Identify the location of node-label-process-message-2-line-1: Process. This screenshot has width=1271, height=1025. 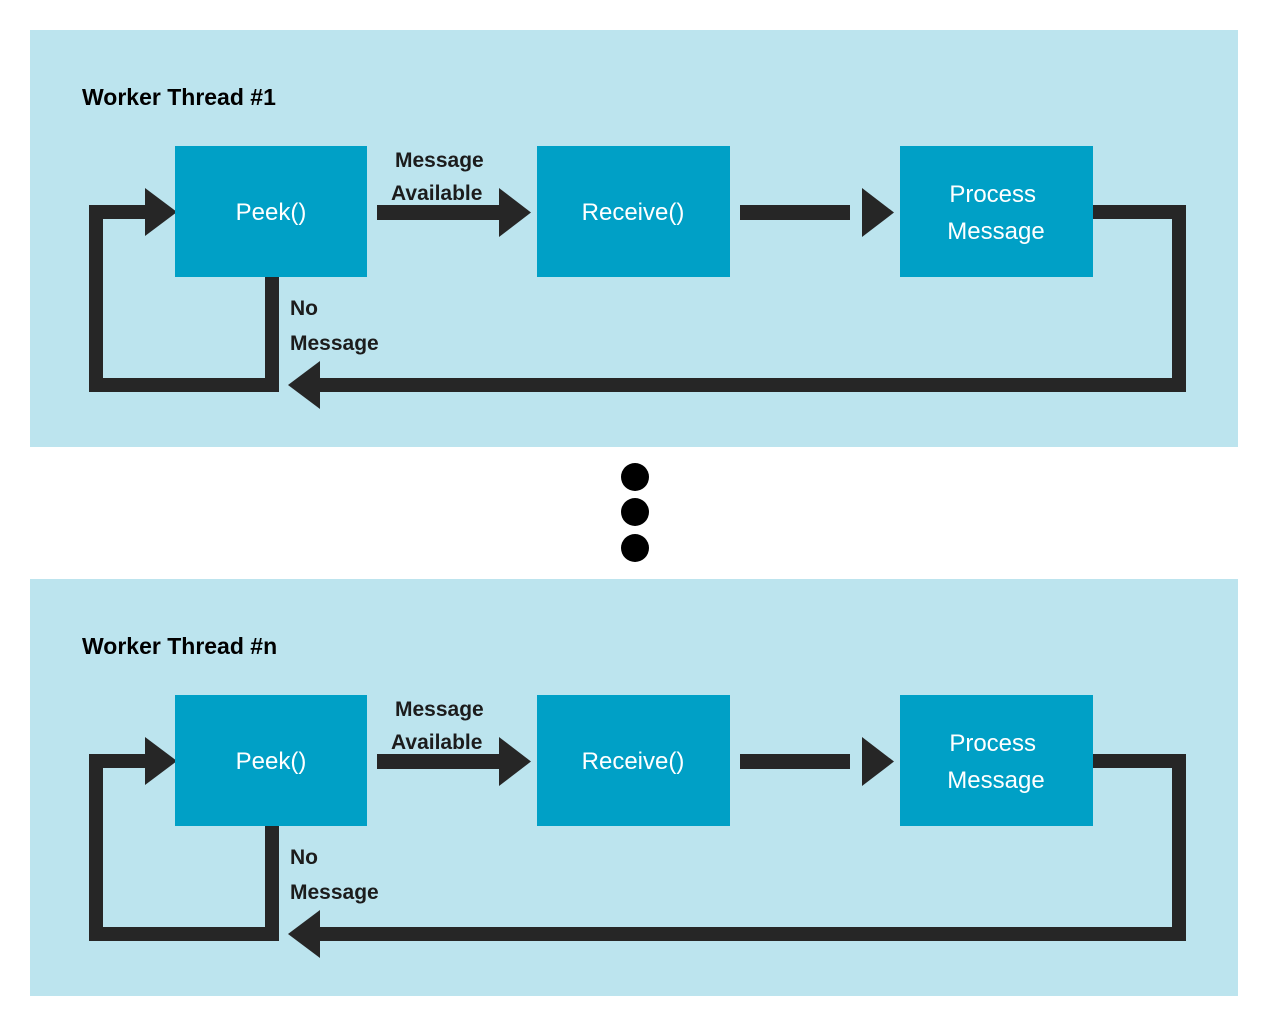
(992, 743).